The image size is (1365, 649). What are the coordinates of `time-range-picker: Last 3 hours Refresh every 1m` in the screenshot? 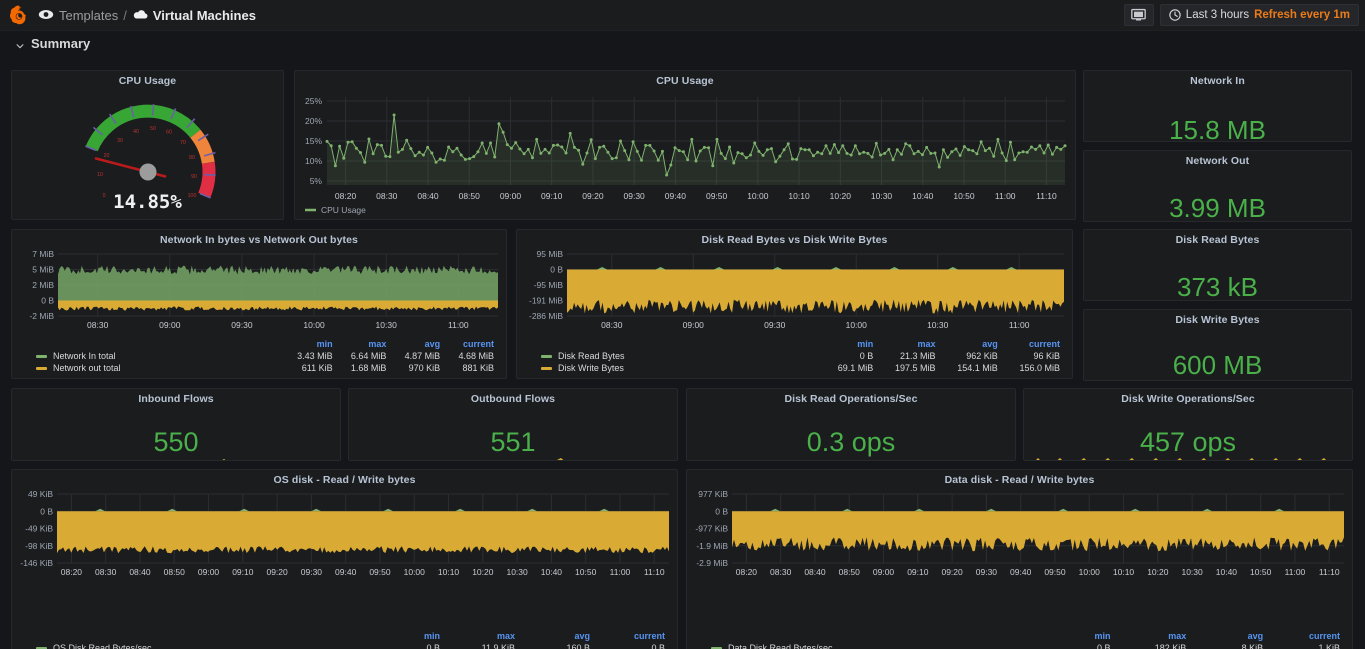 It's located at (1259, 15).